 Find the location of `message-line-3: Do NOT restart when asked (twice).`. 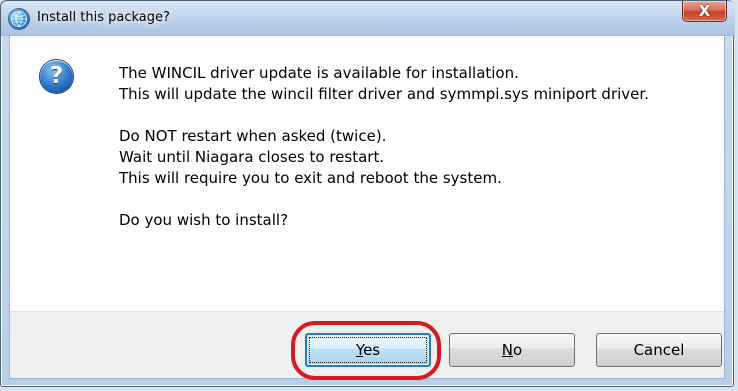

message-line-3: Do NOT restart when asked (twice). is located at coordinates (253, 136).